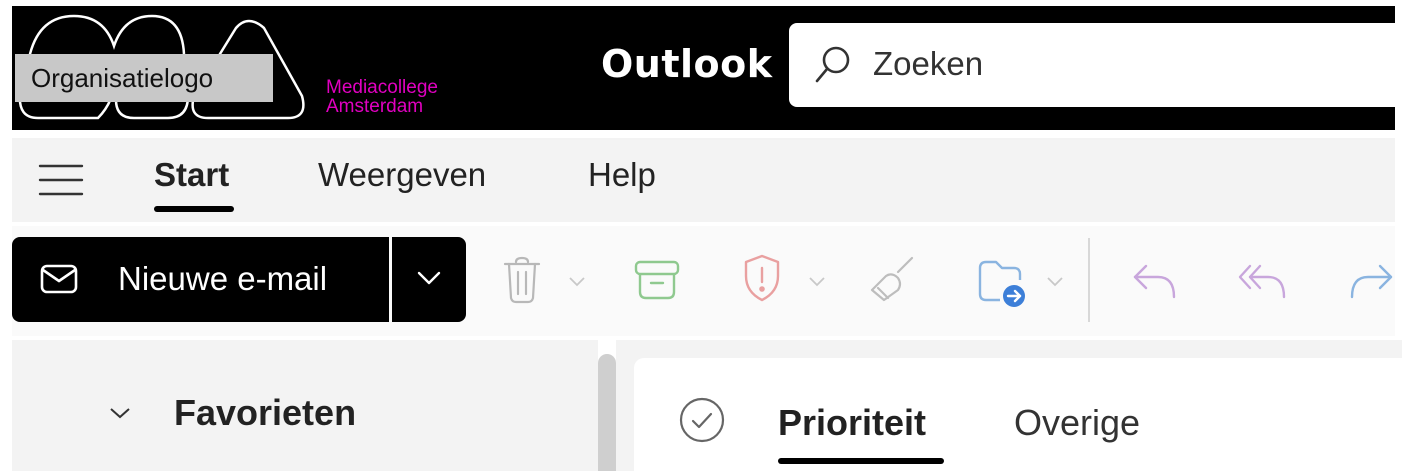  What do you see at coordinates (762, 278) in the screenshot?
I see `report-icon` at bounding box center [762, 278].